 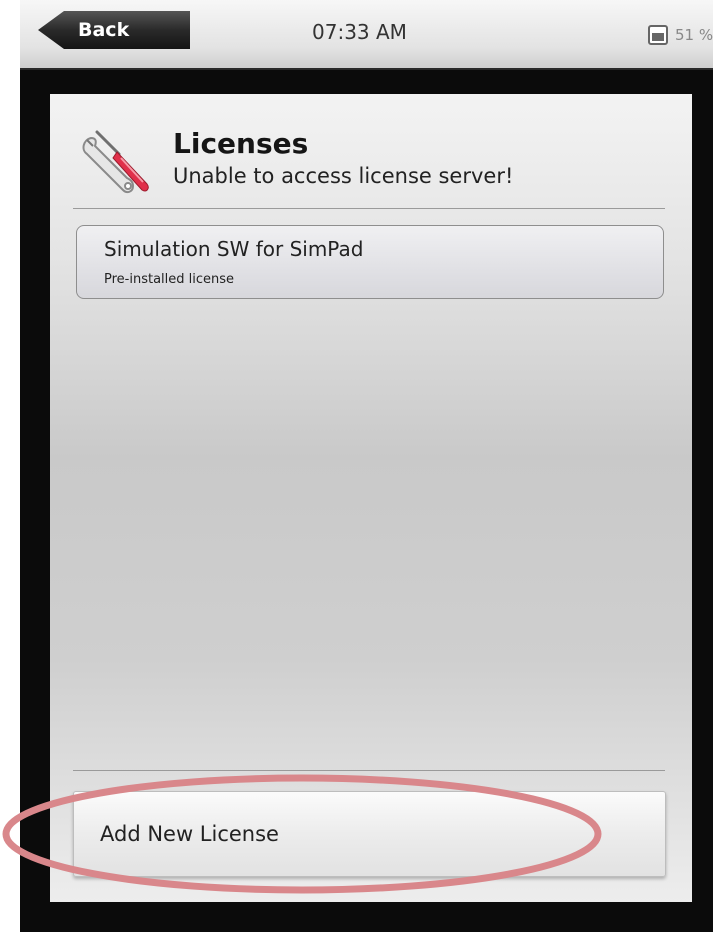 What do you see at coordinates (241, 143) in the screenshot?
I see `page-title: Licenses` at bounding box center [241, 143].